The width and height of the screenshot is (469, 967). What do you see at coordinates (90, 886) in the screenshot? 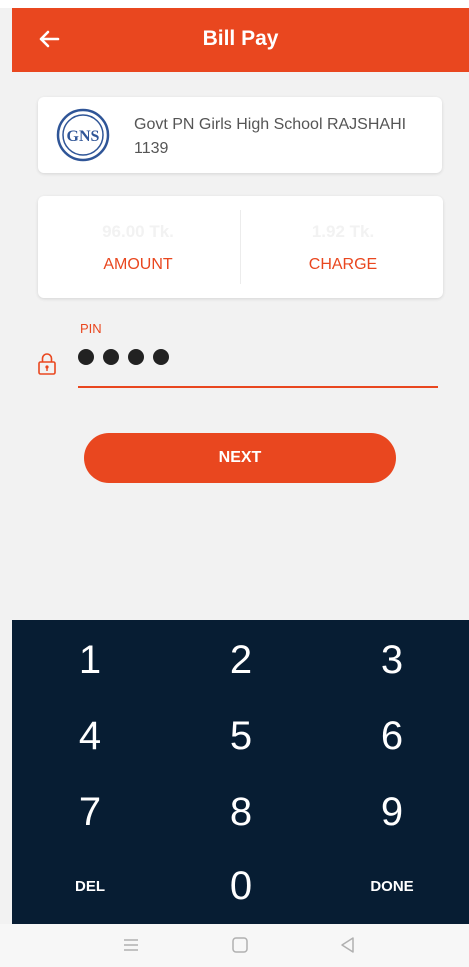
I see `keypad-key-del: DEL` at bounding box center [90, 886].